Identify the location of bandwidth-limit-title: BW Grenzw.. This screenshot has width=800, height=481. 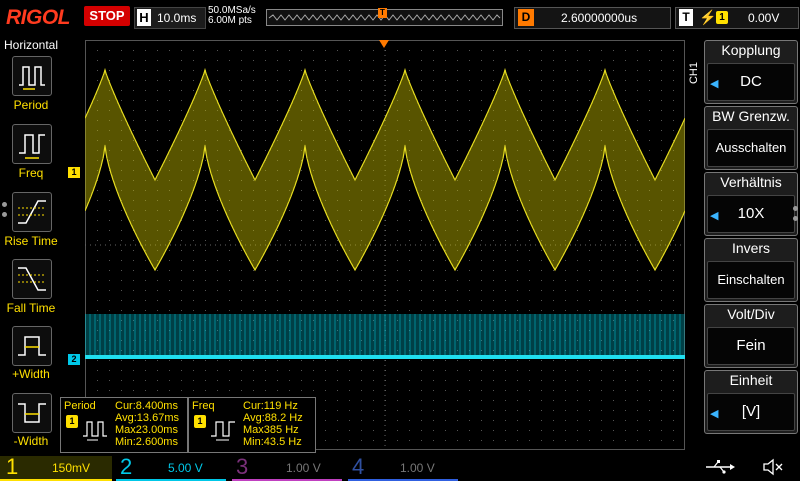
(751, 116).